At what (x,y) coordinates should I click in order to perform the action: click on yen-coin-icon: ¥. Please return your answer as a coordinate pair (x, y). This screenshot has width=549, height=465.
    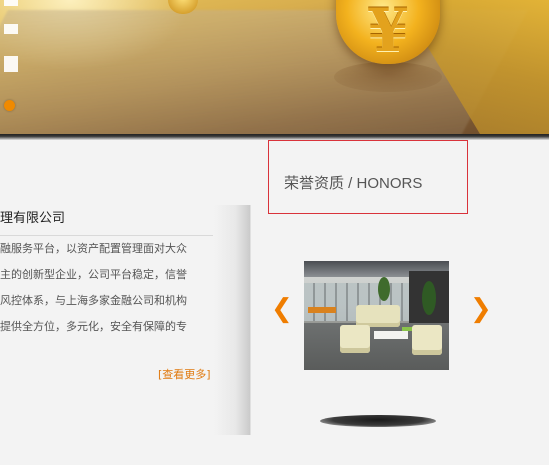
    Looking at the image, I should click on (388, 33).